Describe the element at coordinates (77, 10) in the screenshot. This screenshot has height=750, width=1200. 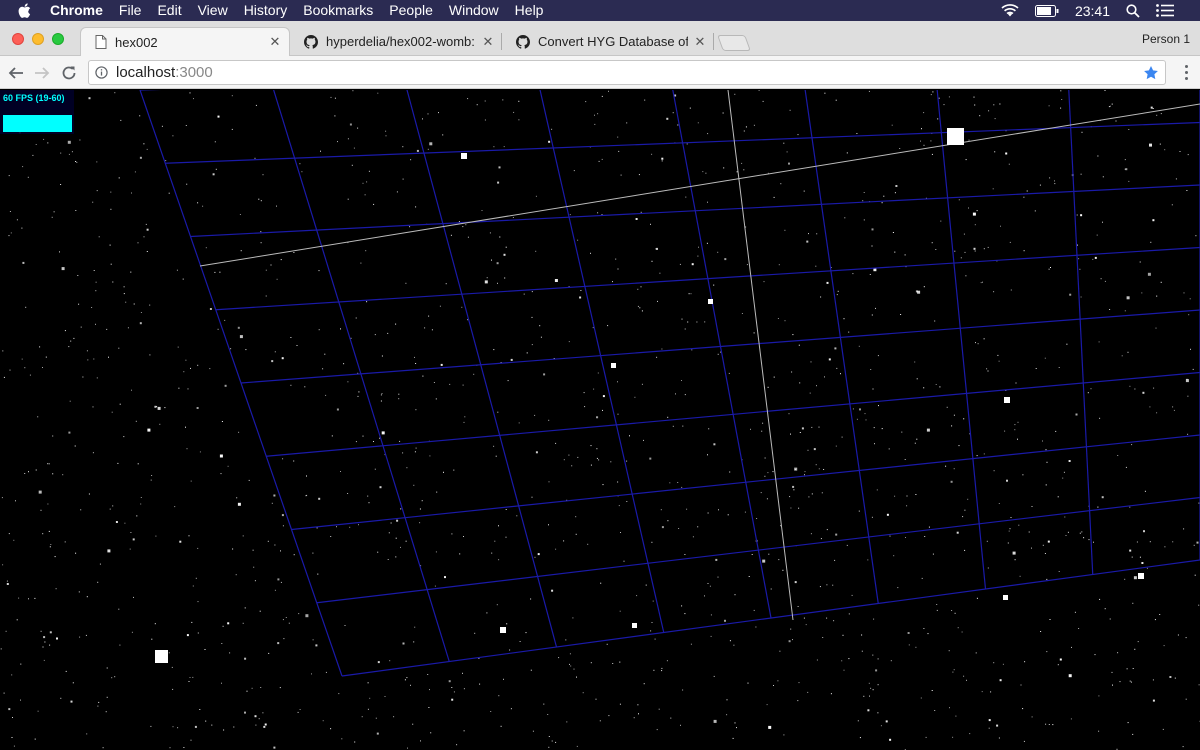
I see `menu-app-name: Chrome` at that location.